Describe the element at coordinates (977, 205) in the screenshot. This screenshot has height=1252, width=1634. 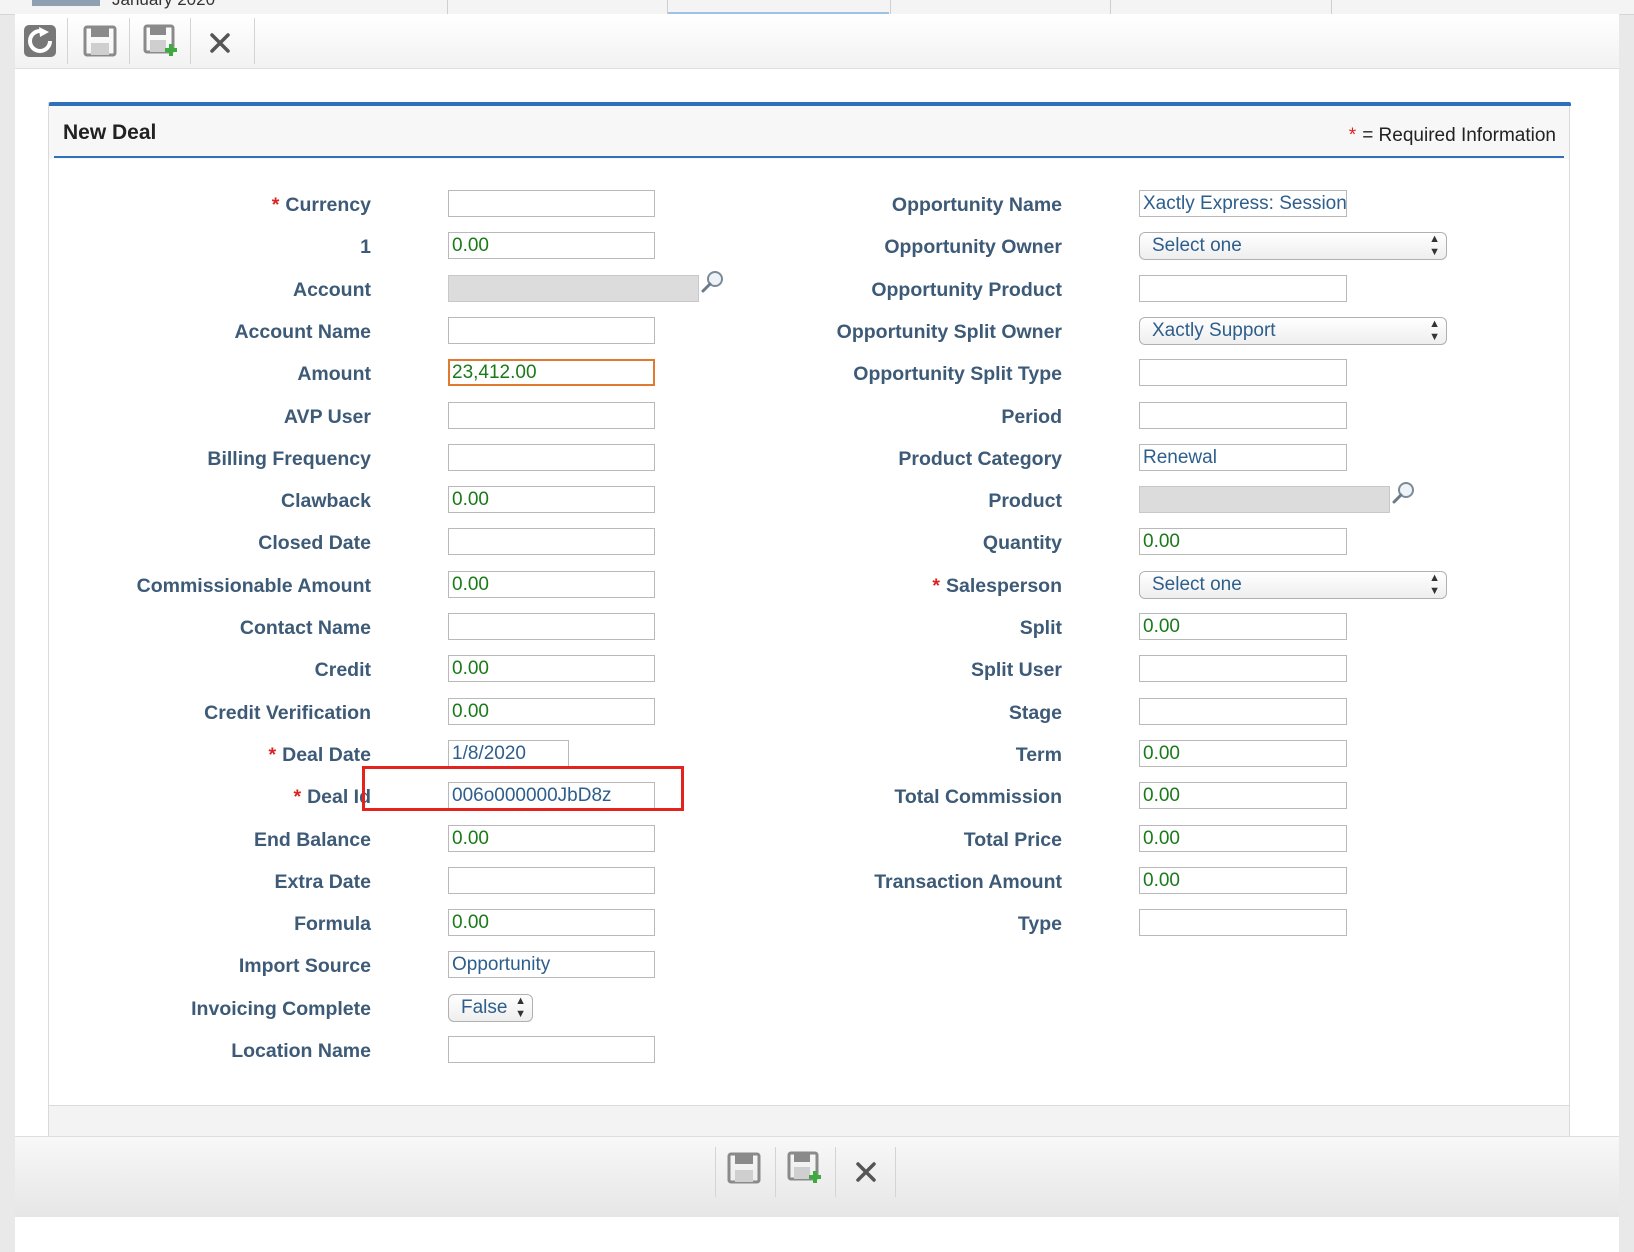
I see `opportunity-name-label: Opportunity Name` at that location.